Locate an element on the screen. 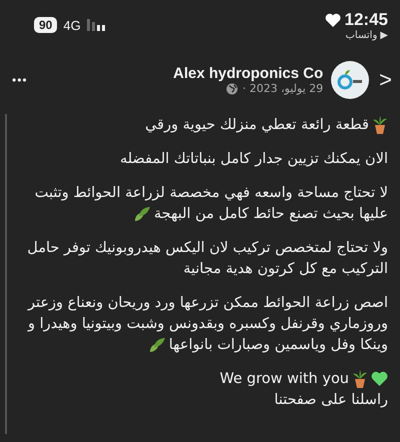 The image size is (400, 442). globe-icon is located at coordinates (232, 88).